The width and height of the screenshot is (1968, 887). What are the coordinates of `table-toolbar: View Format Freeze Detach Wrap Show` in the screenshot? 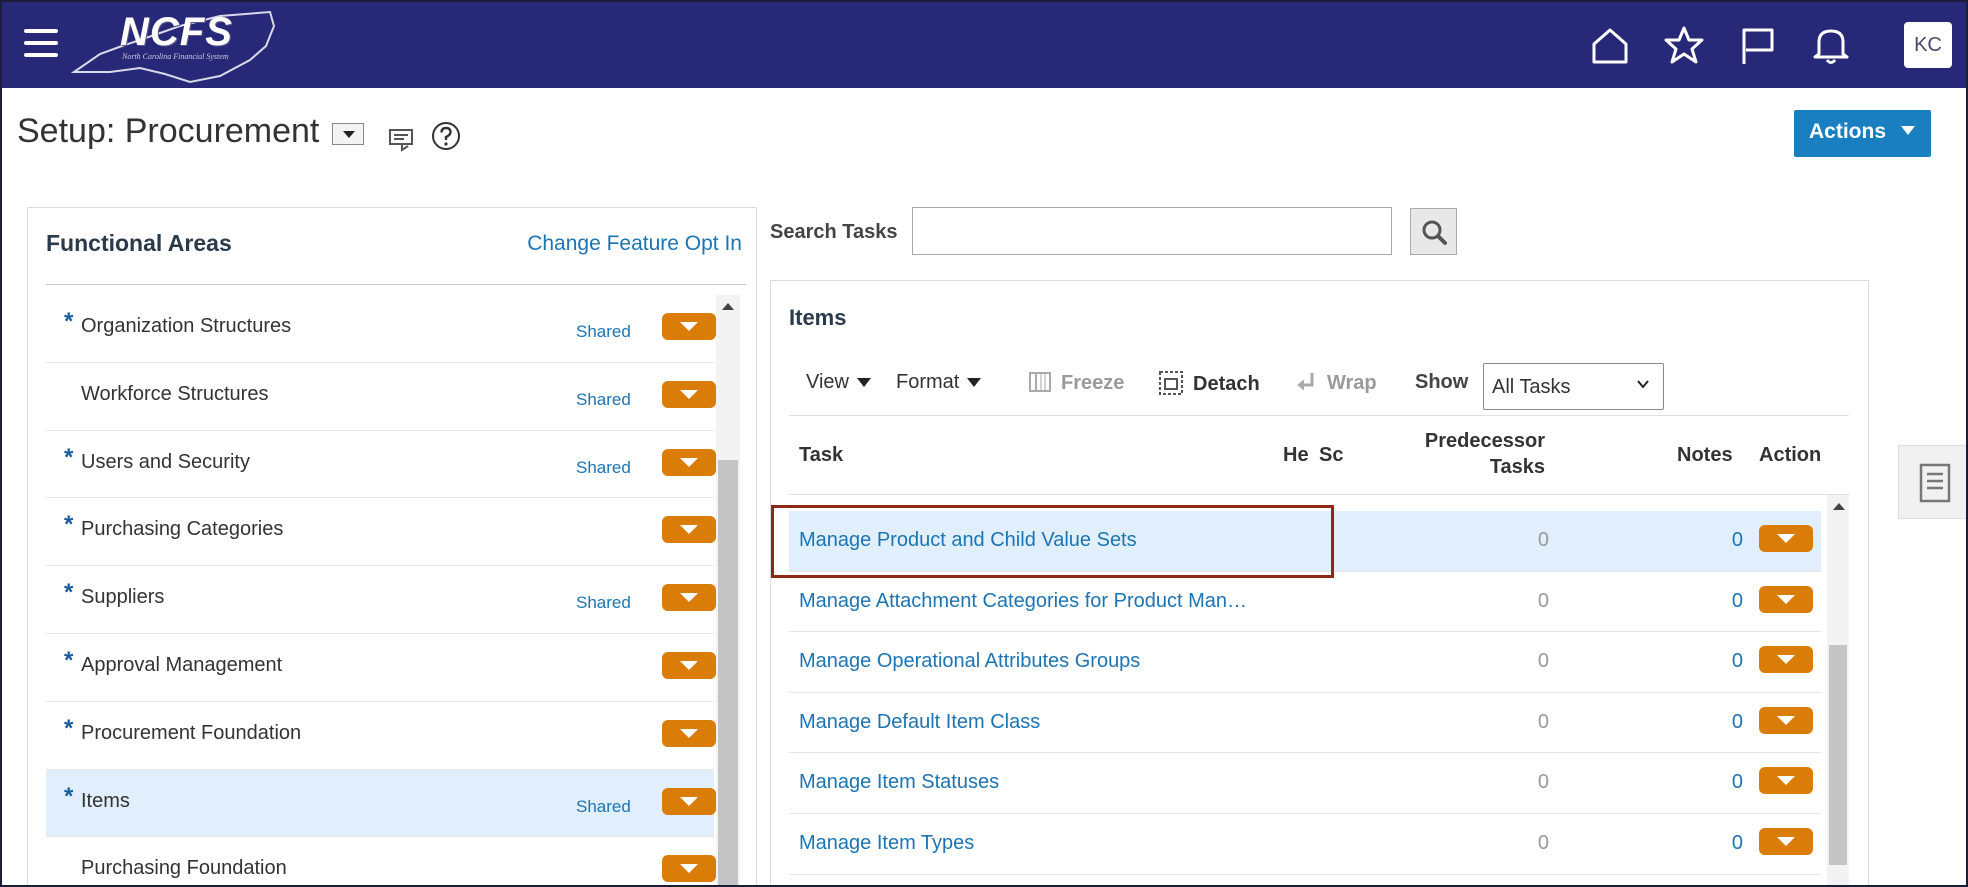 It's located at (1311, 391).